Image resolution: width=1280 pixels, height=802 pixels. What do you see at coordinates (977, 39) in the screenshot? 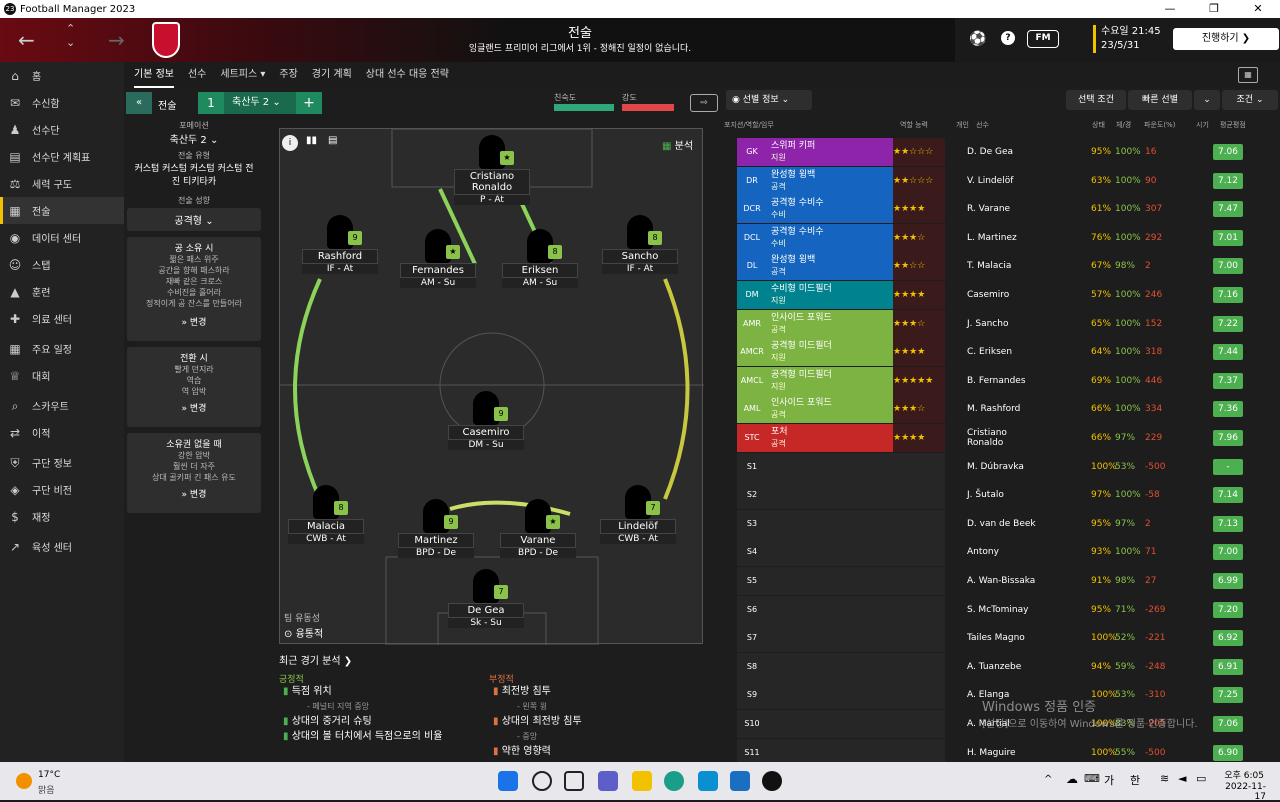
I see `crest-icon: ⚽` at bounding box center [977, 39].